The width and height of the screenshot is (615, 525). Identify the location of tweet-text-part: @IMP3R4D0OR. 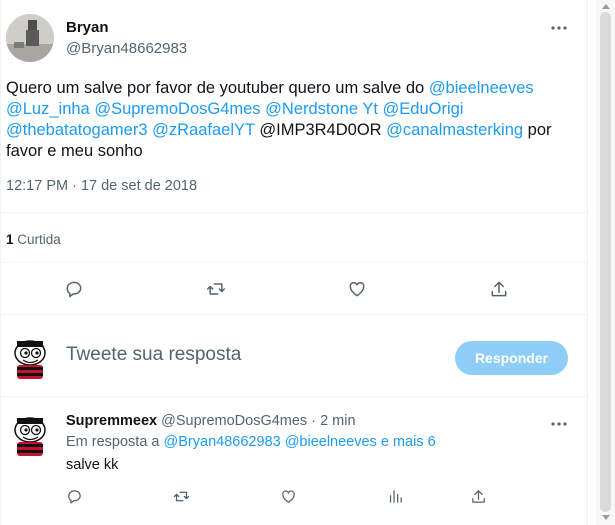
(320, 130).